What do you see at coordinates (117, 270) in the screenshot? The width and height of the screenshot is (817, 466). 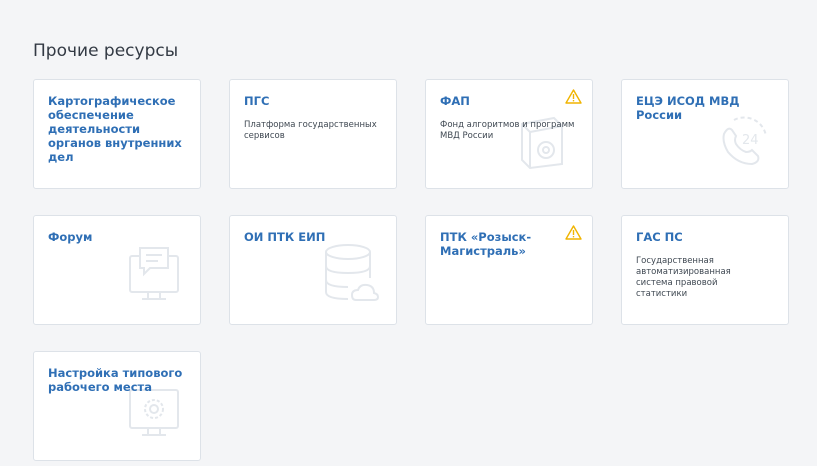 I see `resource-card-forum: Форум` at bounding box center [117, 270].